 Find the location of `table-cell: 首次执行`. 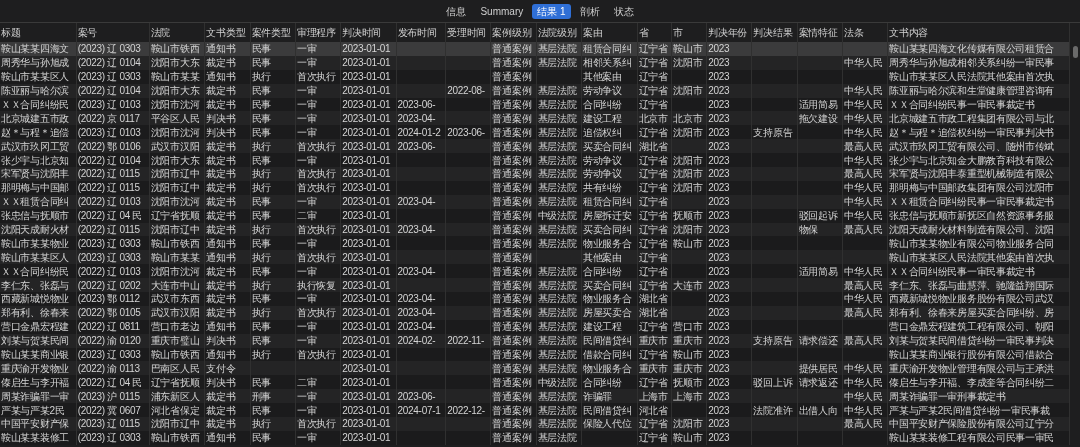

table-cell: 首次执行 is located at coordinates (316, 424).